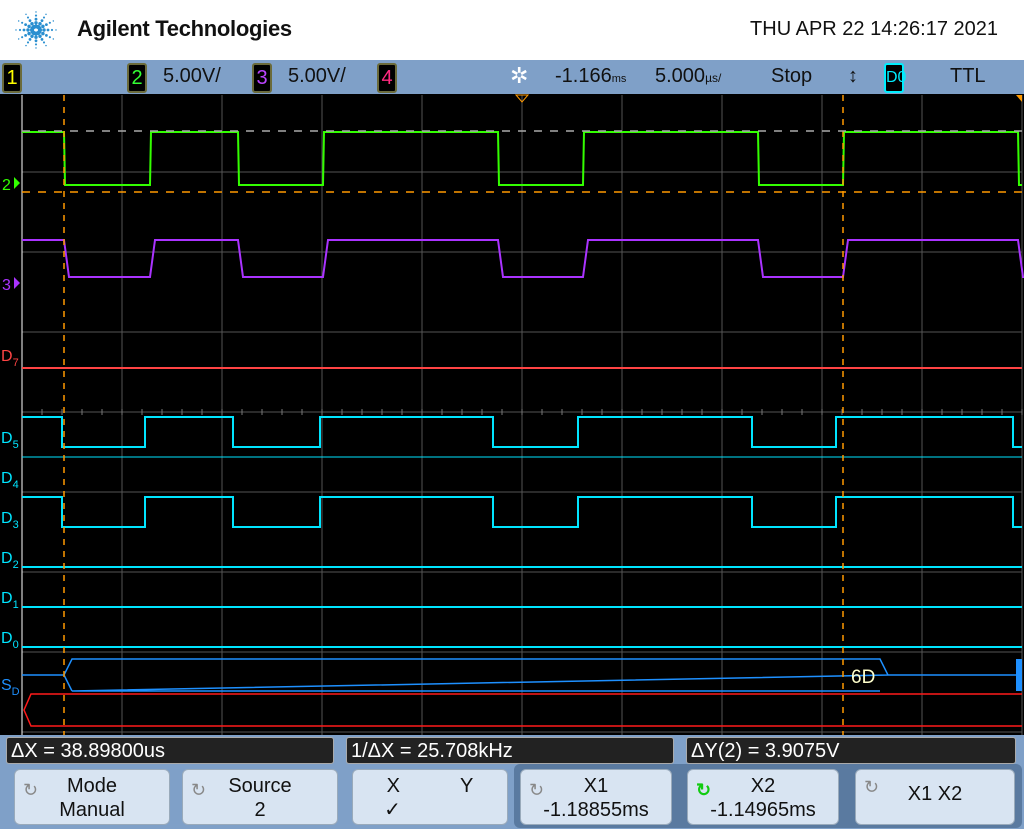 The height and width of the screenshot is (829, 1024). Describe the element at coordinates (184, 28) in the screenshot. I see `brand-name: Agilent Technologies` at that location.